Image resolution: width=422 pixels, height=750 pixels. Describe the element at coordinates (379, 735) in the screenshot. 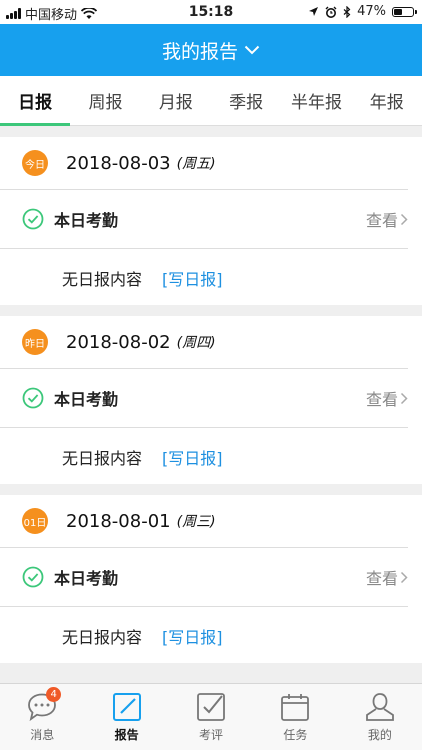

I see `nav-label: 我的` at that location.